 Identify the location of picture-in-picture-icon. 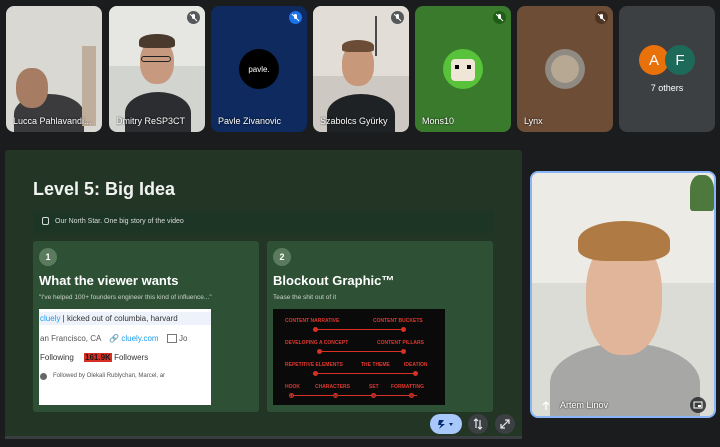
(698, 405).